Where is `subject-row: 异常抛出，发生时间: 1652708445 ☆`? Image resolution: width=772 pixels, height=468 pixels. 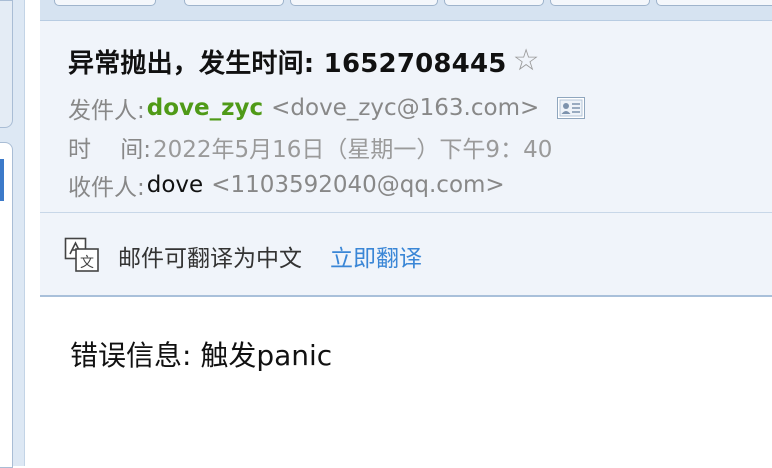
subject-row: 异常抛出，发生时间: 1652708445 ☆ is located at coordinates (303, 61).